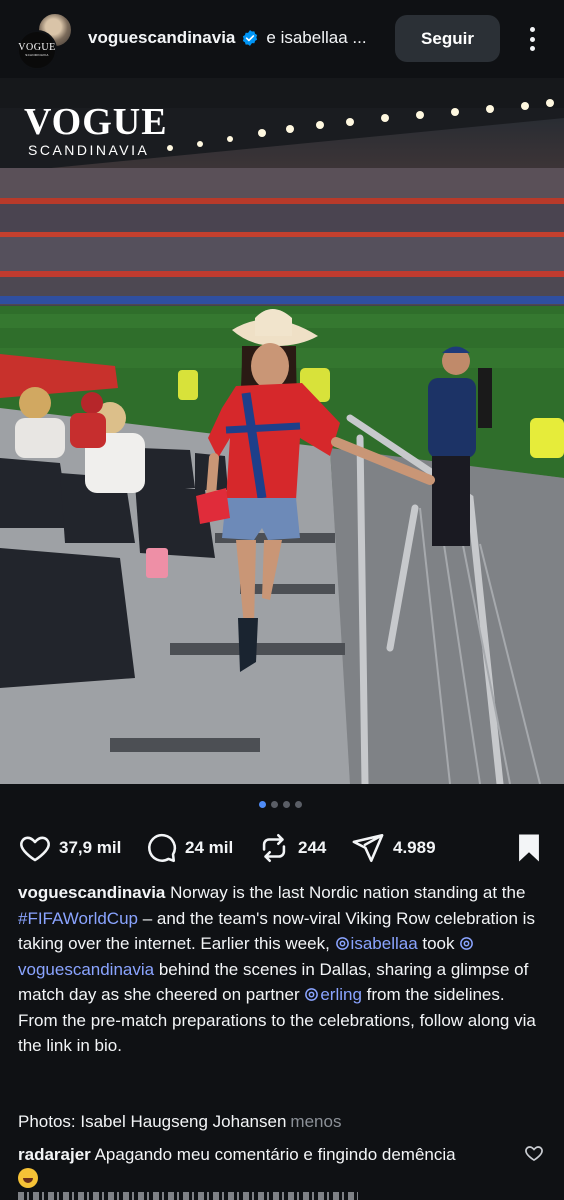 The image size is (564, 1200). What do you see at coordinates (438, 943) in the screenshot?
I see `caption-text: took` at bounding box center [438, 943].